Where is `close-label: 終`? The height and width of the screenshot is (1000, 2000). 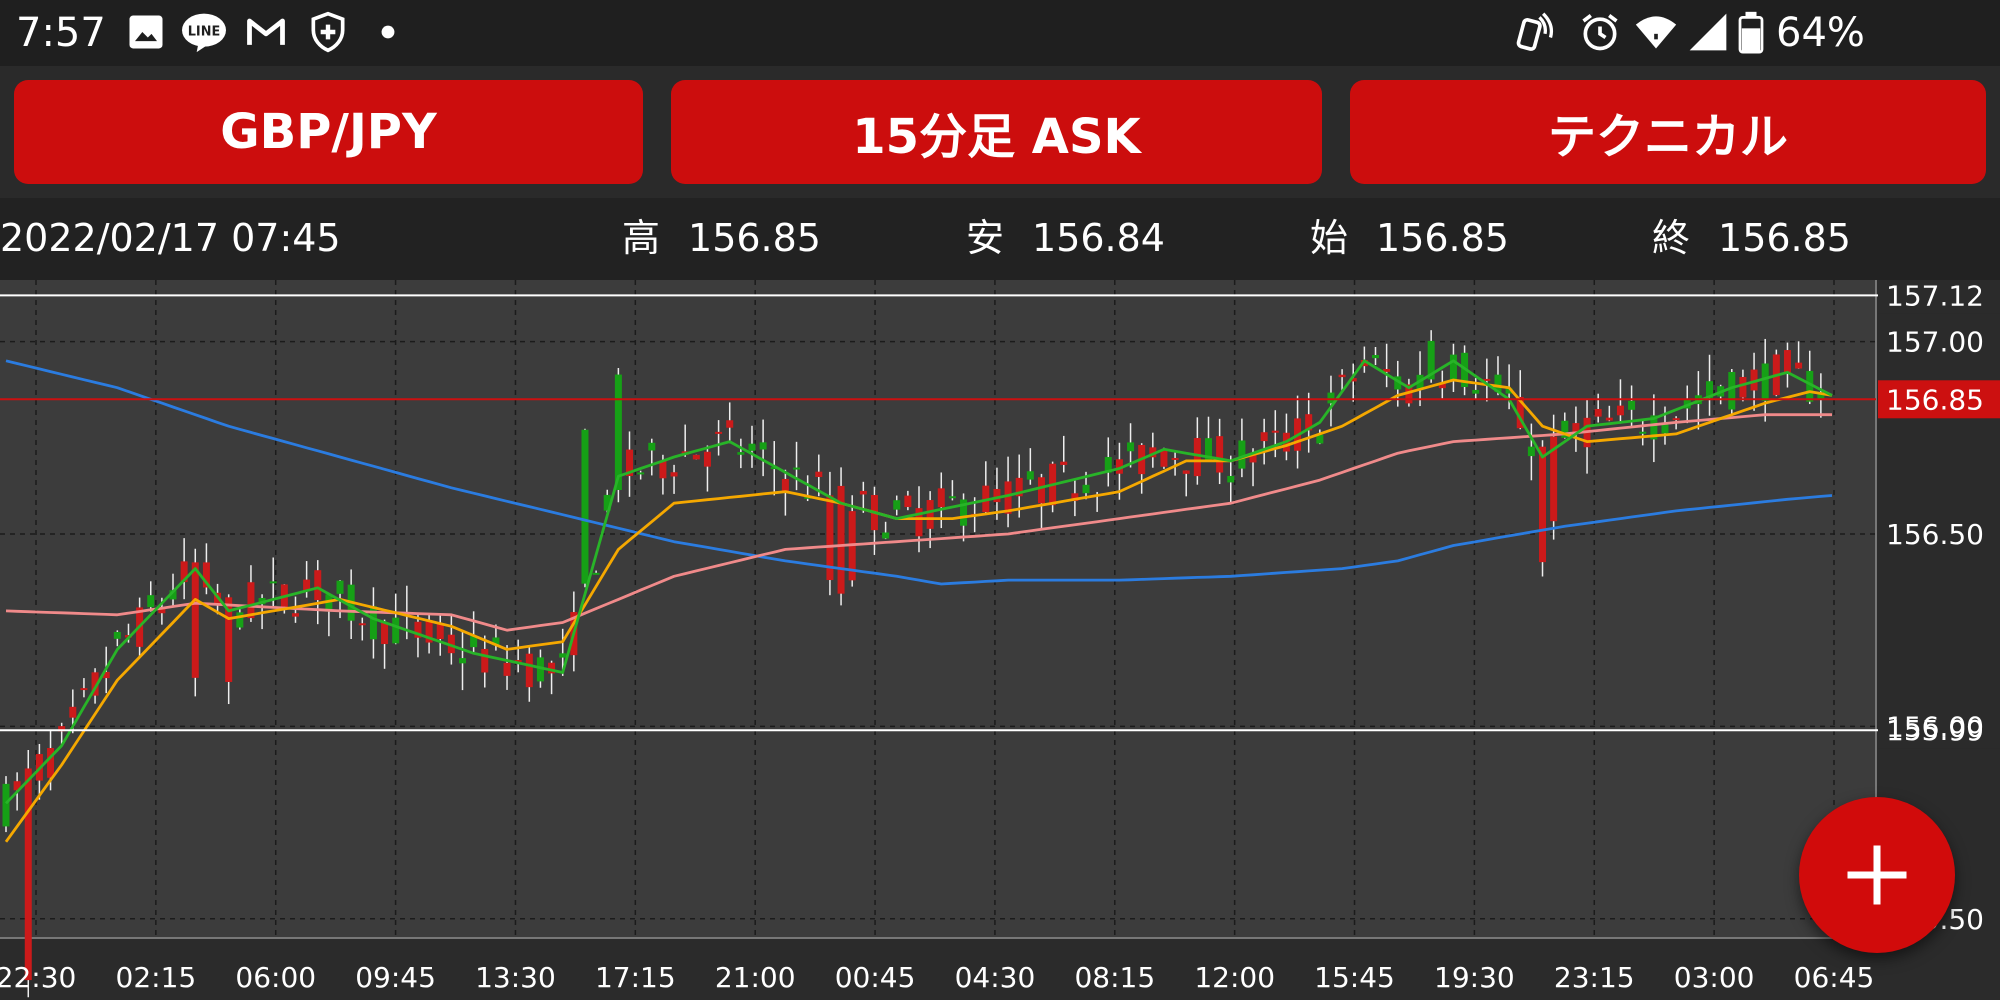 close-label: 終 is located at coordinates (1671, 238).